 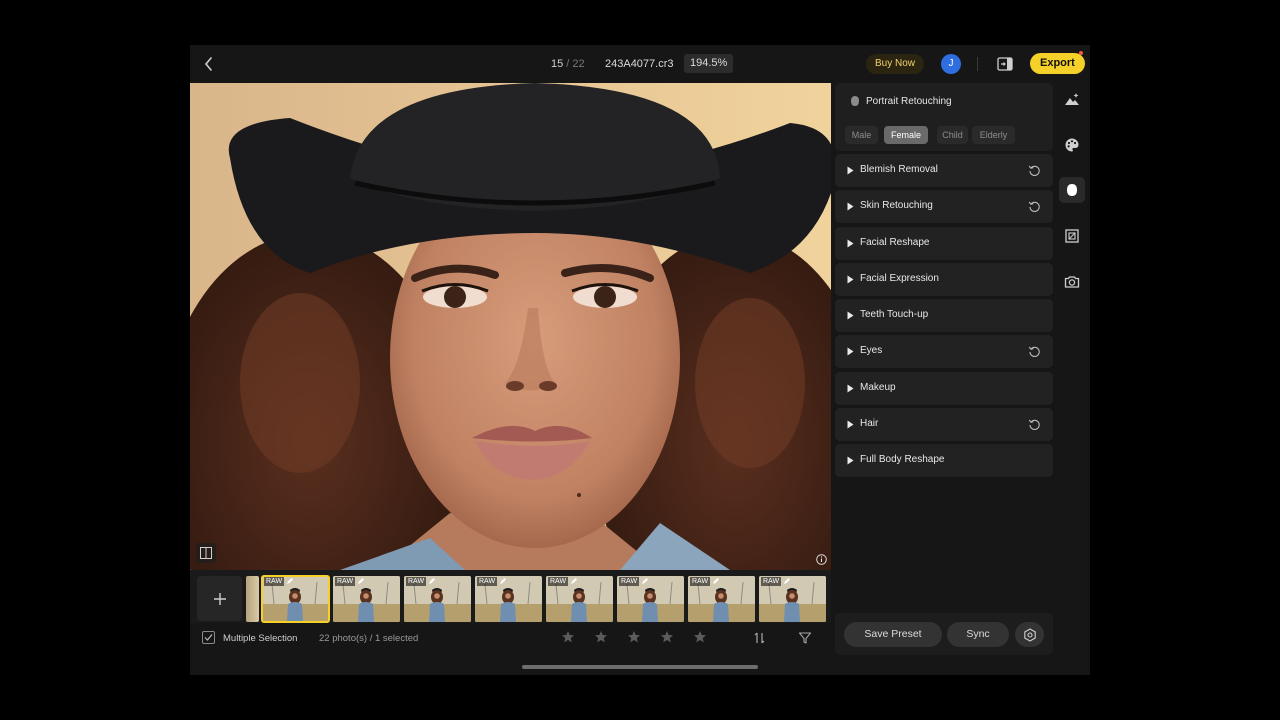 What do you see at coordinates (944, 460) in the screenshot?
I see `section-full-body-reshape: Full Body Reshape` at bounding box center [944, 460].